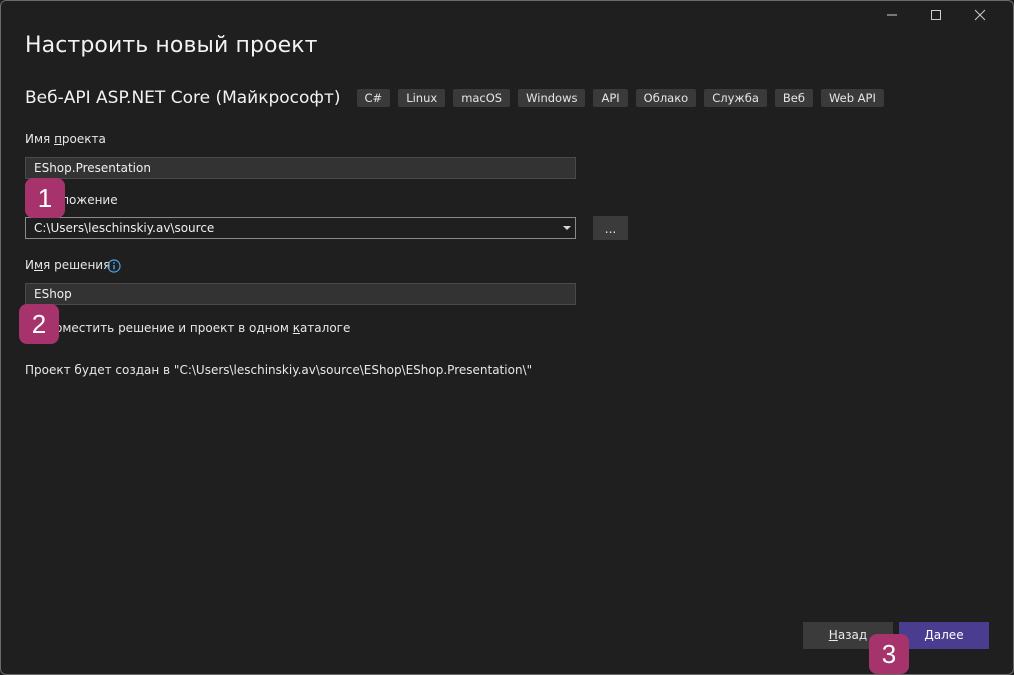 The height and width of the screenshot is (675, 1014). I want to click on tag: Linux, so click(422, 98).